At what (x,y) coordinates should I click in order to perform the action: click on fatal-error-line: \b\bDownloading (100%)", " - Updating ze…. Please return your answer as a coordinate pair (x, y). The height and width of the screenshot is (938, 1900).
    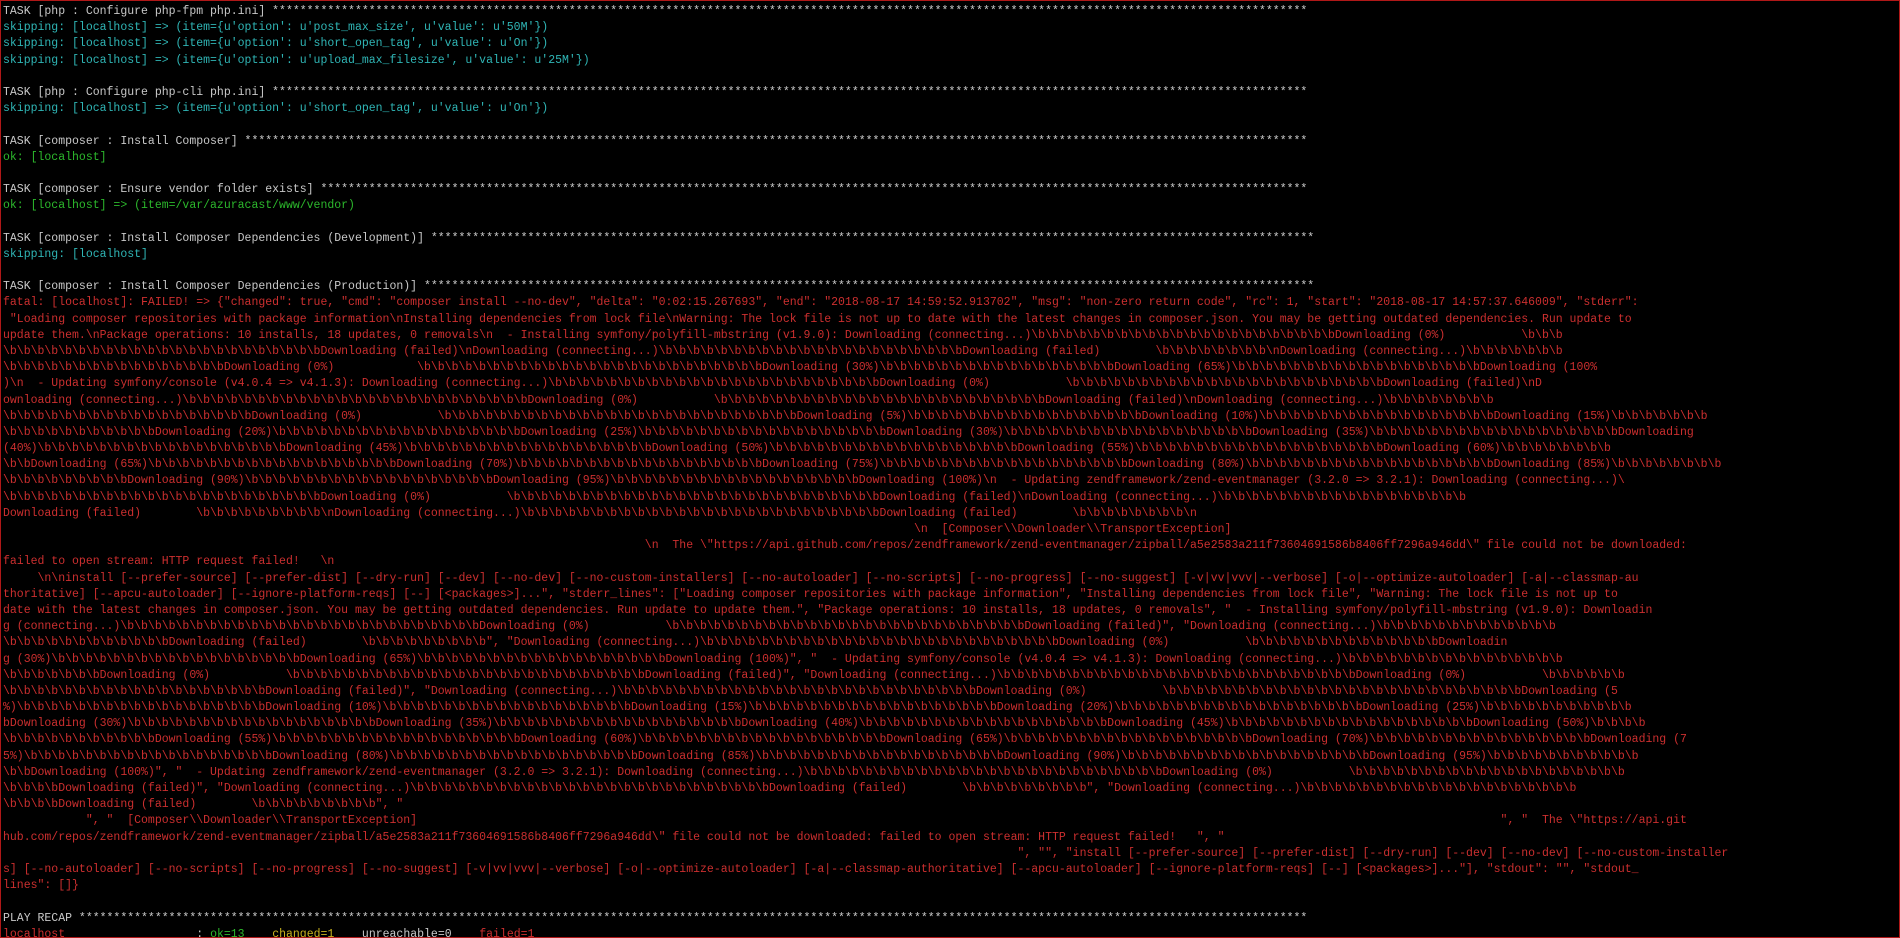
    Looking at the image, I should click on (814, 772).